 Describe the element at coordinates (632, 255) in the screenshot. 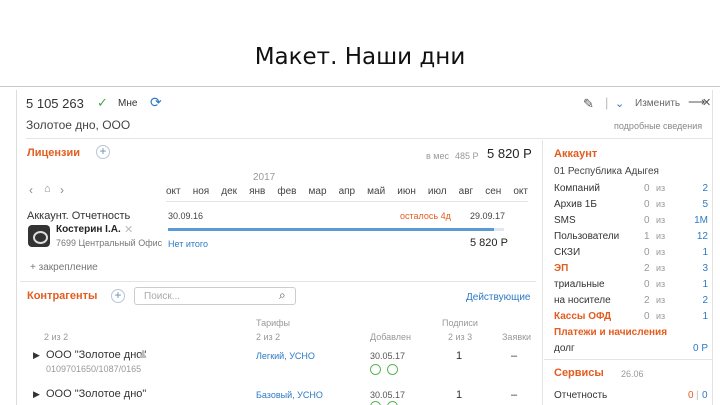

I see `stat-row: СКЗИ 0 из 1` at that location.